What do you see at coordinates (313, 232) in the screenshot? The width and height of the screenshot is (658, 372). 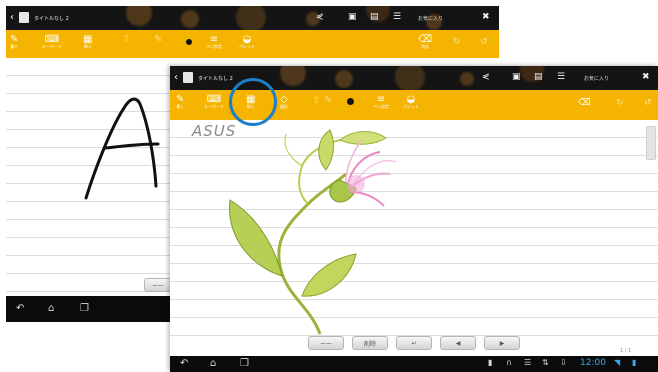 I see `flower-drawing` at bounding box center [313, 232].